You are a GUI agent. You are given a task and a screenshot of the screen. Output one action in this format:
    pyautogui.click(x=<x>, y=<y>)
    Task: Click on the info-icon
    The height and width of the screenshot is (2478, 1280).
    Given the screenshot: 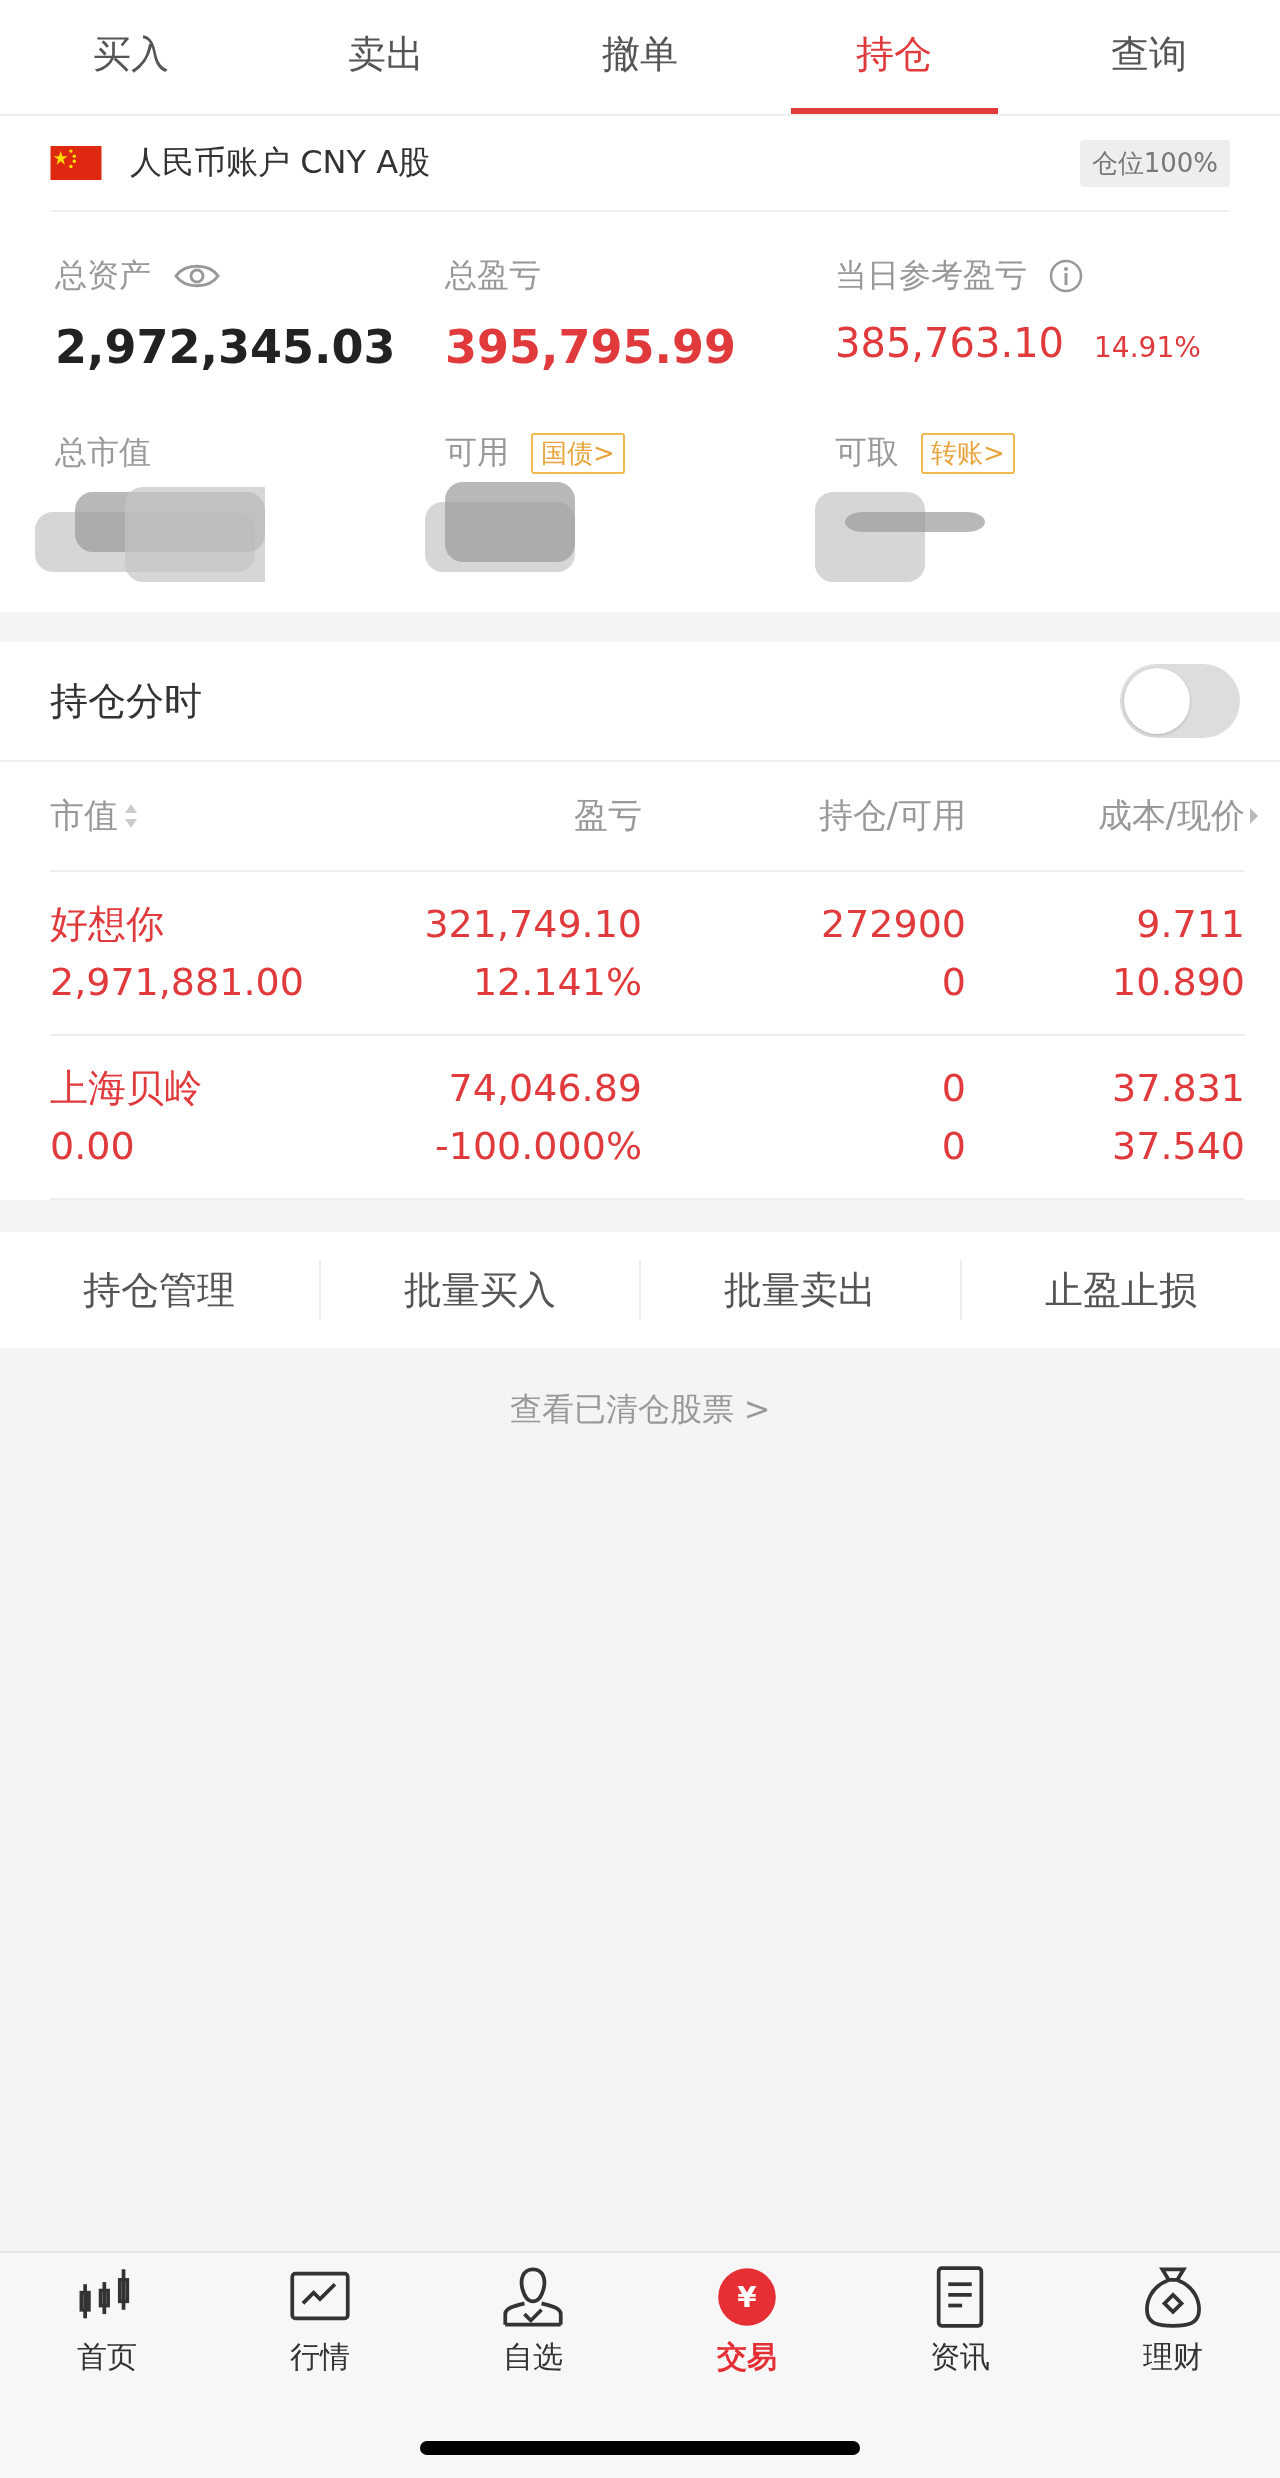 What is the action you would take?
    pyautogui.click(x=1066, y=276)
    